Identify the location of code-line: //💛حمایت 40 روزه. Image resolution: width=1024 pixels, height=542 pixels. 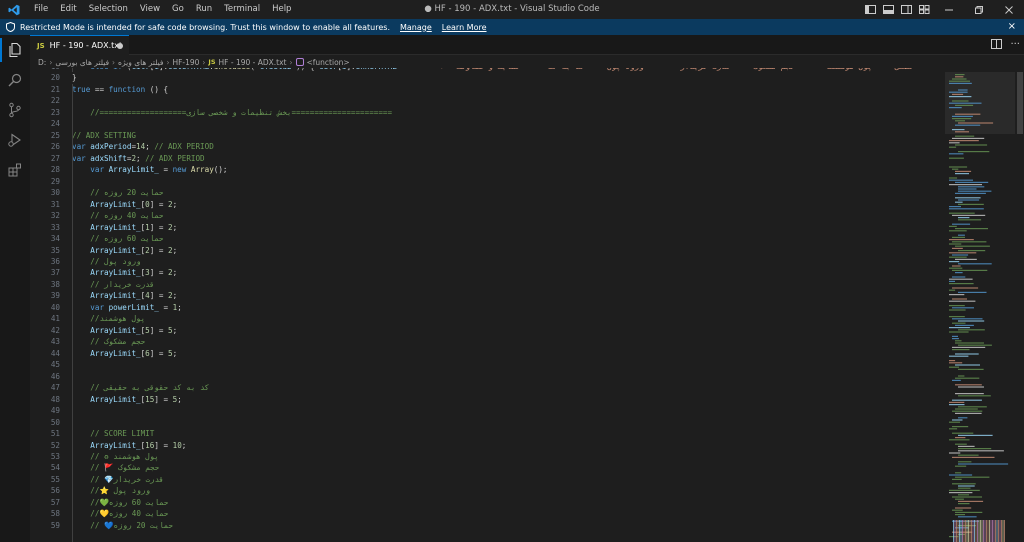
(120, 513).